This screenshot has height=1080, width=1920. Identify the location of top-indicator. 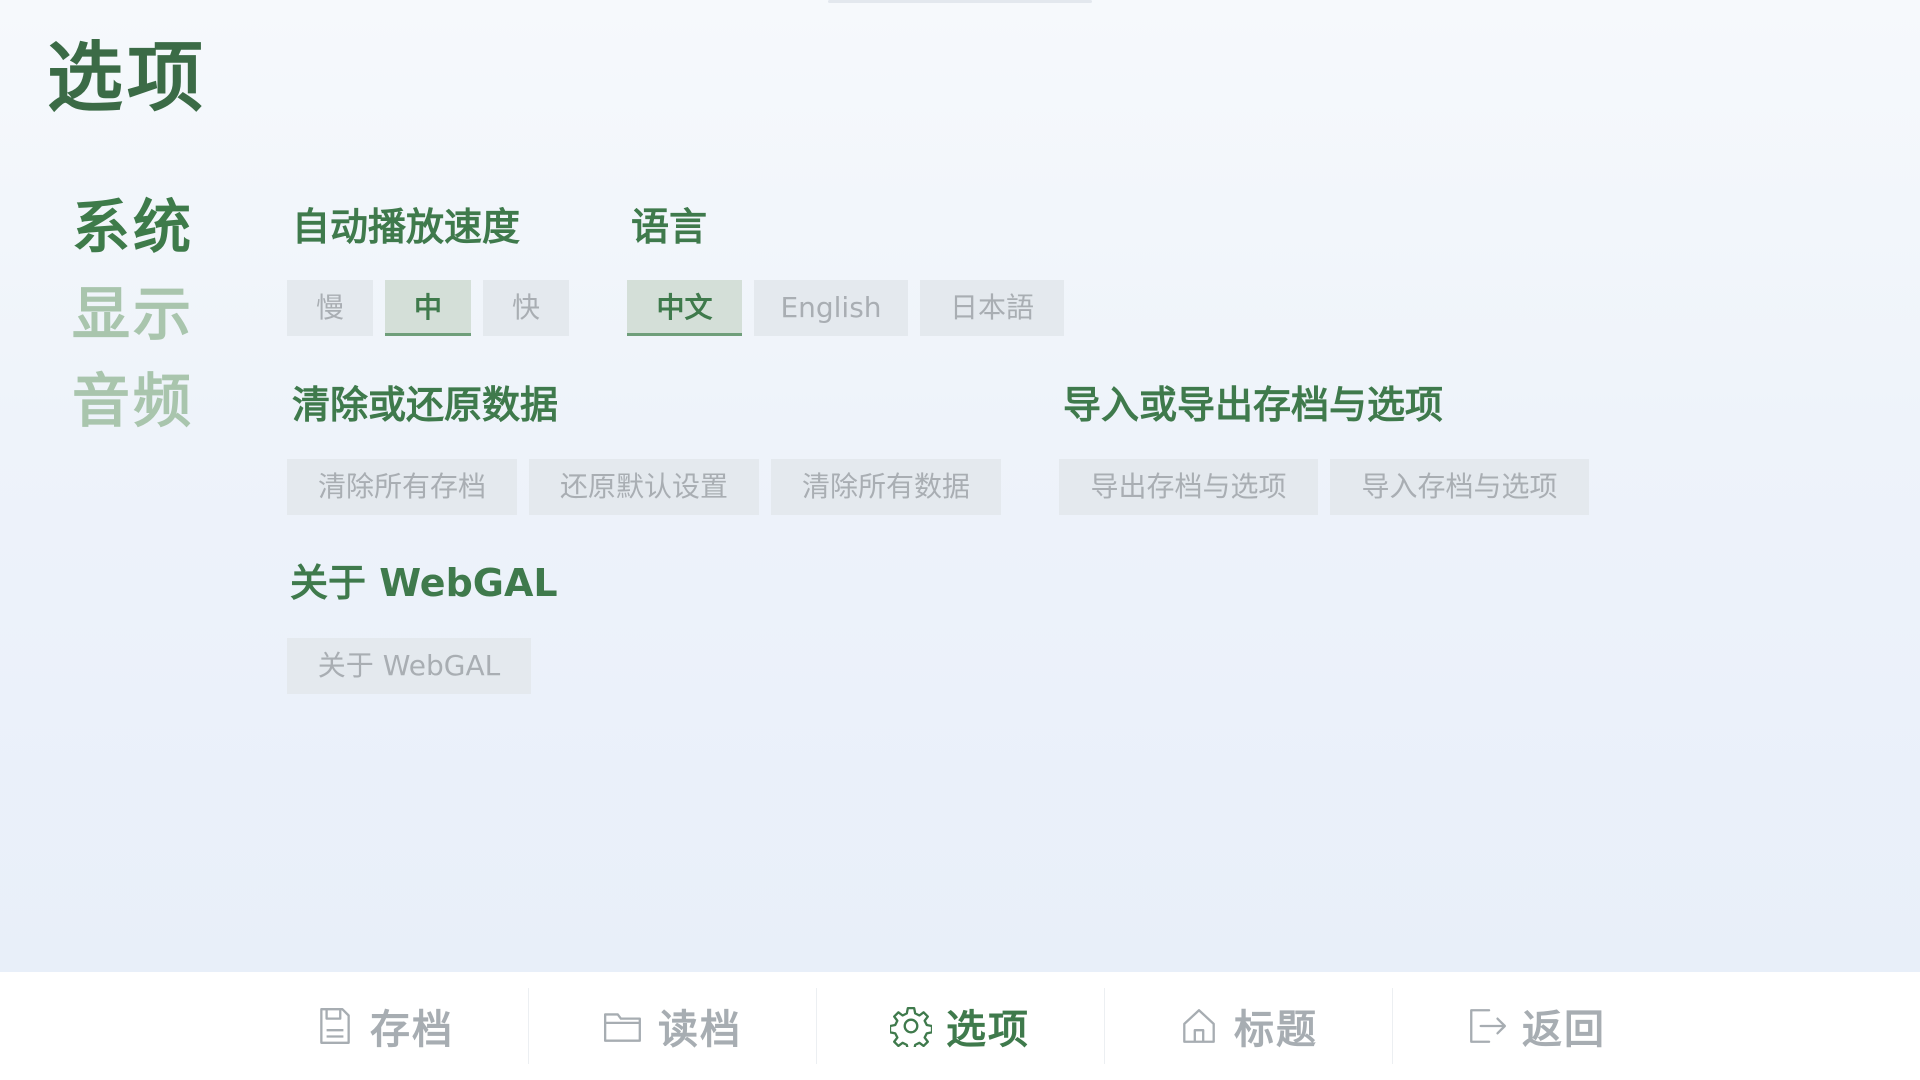
(960, 1).